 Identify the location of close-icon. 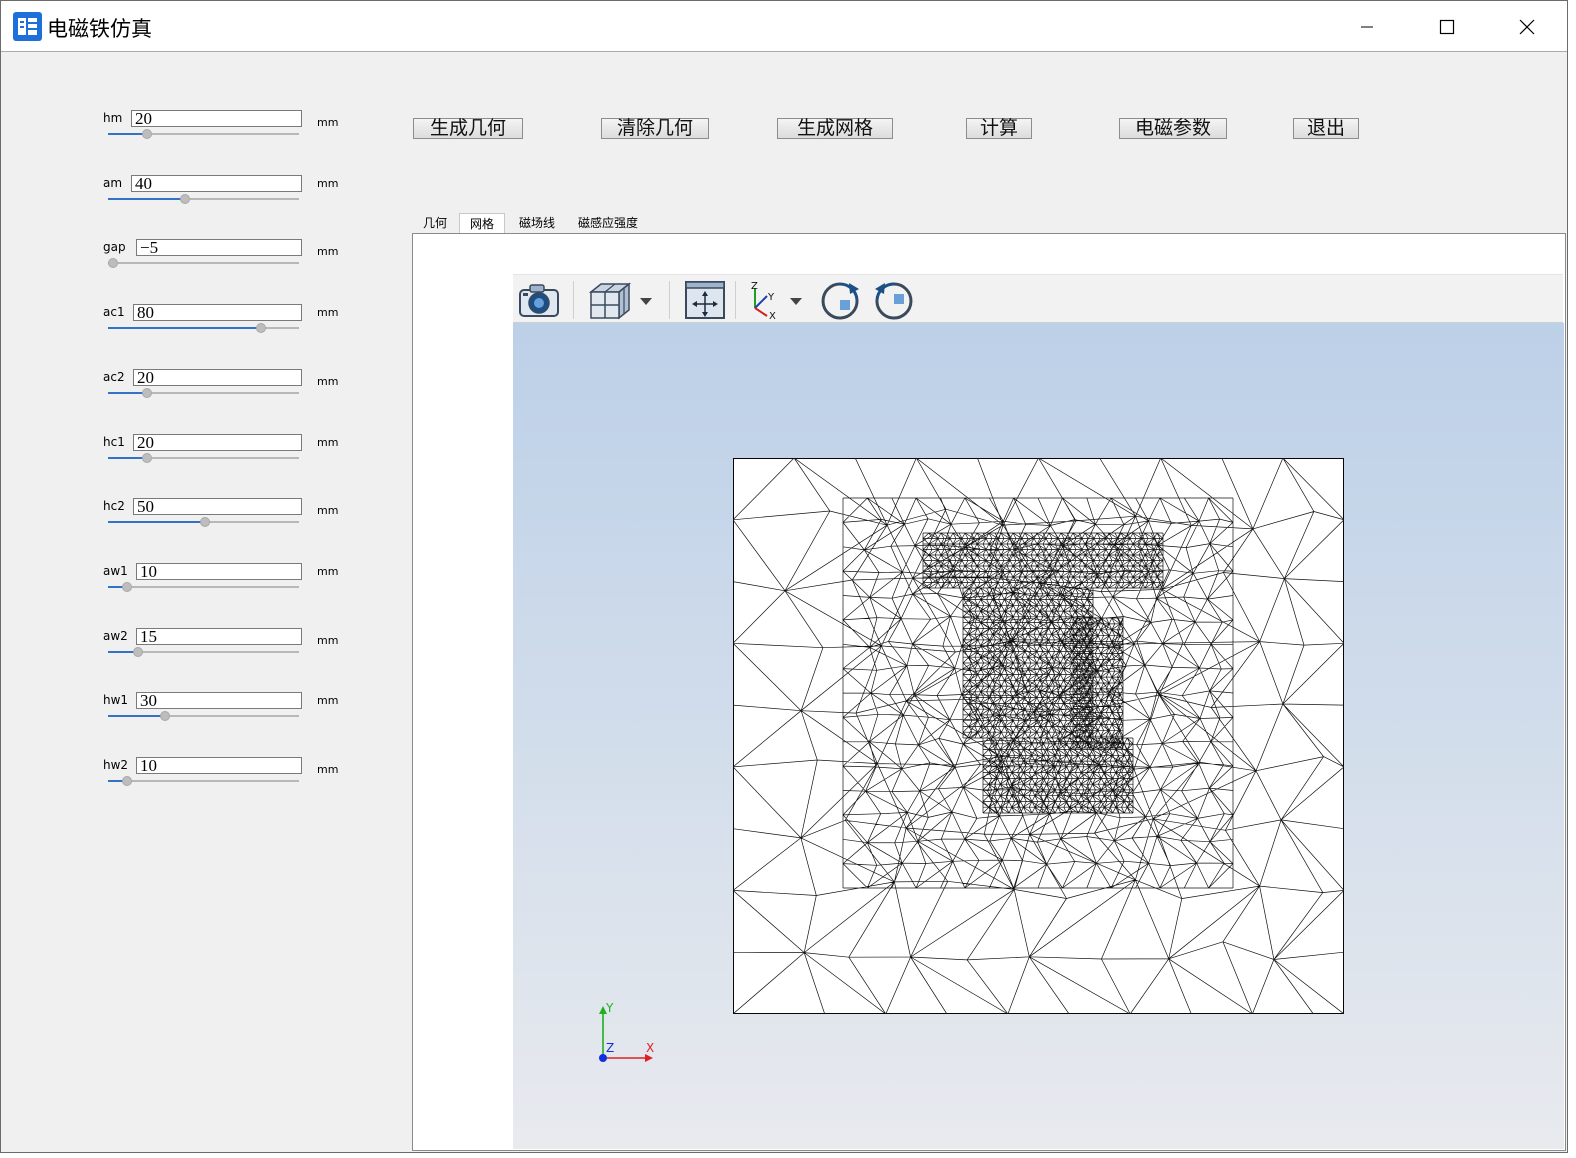
(1527, 26).